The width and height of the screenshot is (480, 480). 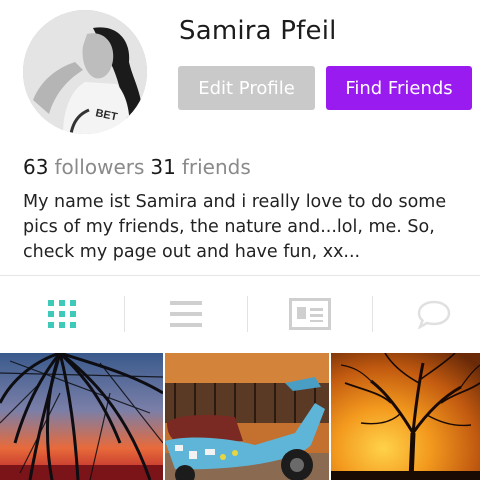 I want to click on profile-stats: 63 followers 31 friends, so click(x=140, y=167).